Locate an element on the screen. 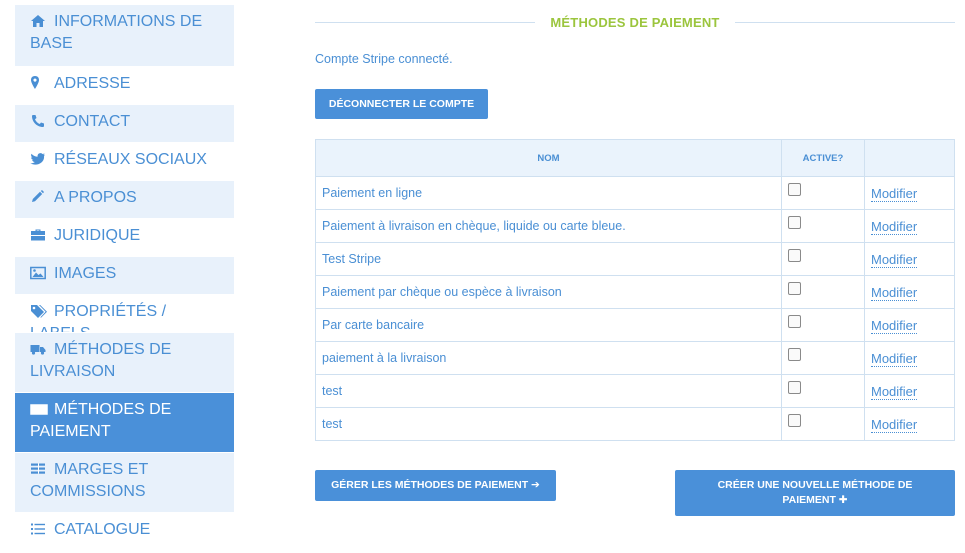 The image size is (965, 553). sidebar-item-label: CONTACT is located at coordinates (92, 121).